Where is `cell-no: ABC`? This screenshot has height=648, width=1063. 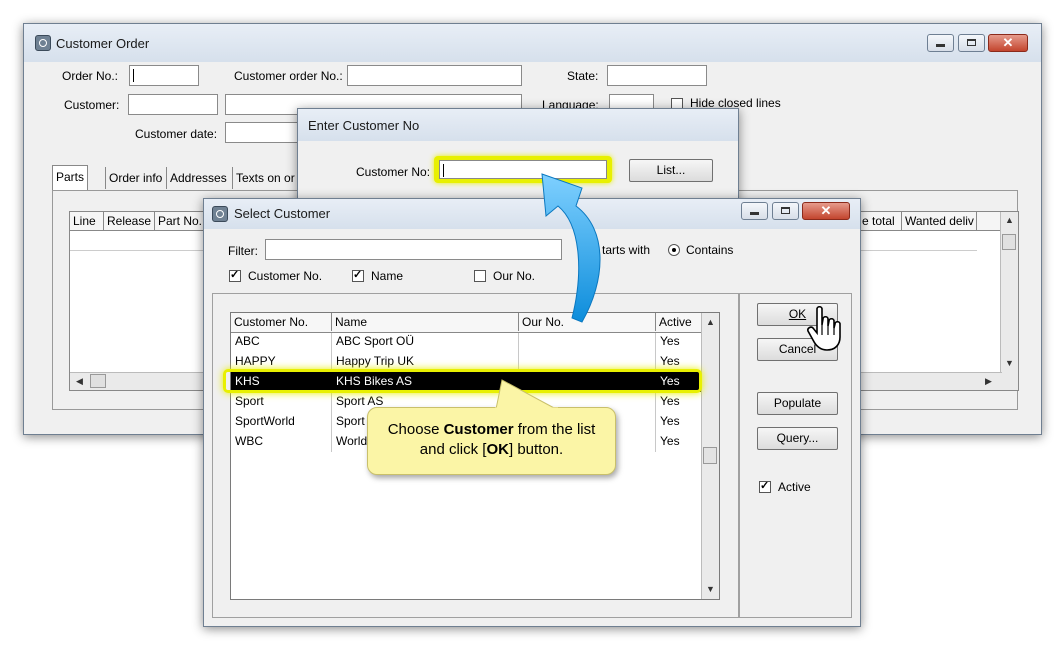 cell-no: ABC is located at coordinates (247, 341).